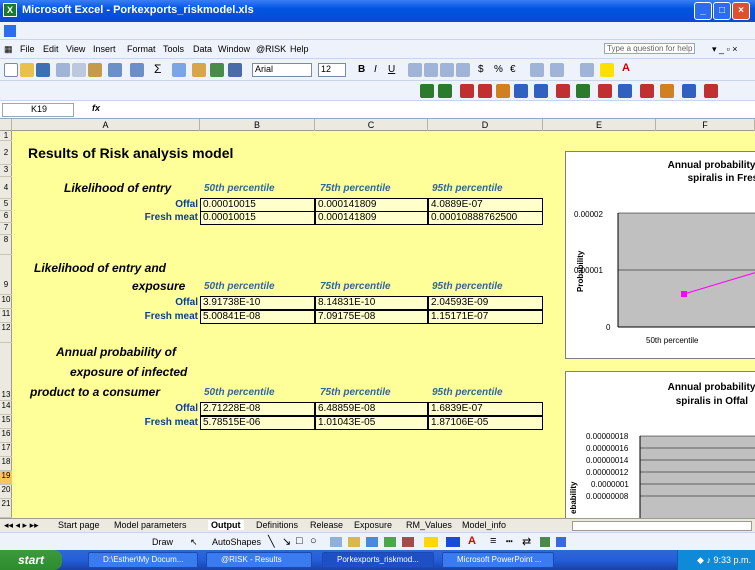  What do you see at coordinates (199, 70) in the screenshot?
I see `chart-wizard-icon` at bounding box center [199, 70].